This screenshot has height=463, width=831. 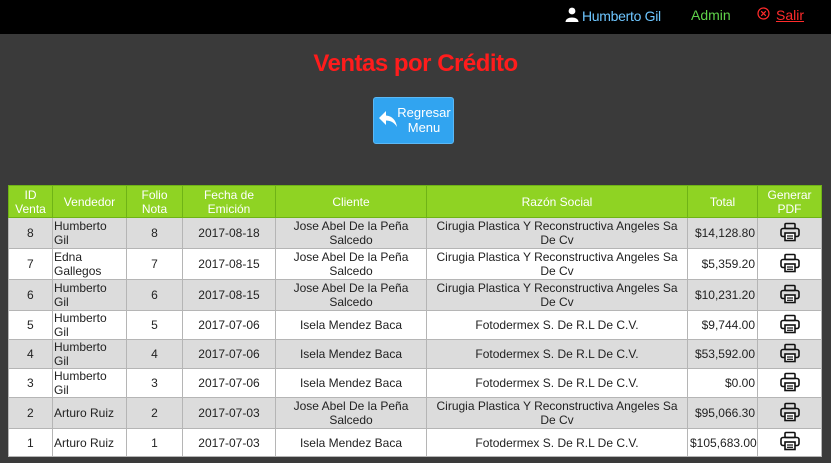 I want to click on top-bar: Humberto Gil Admin Salir, so click(x=415, y=17).